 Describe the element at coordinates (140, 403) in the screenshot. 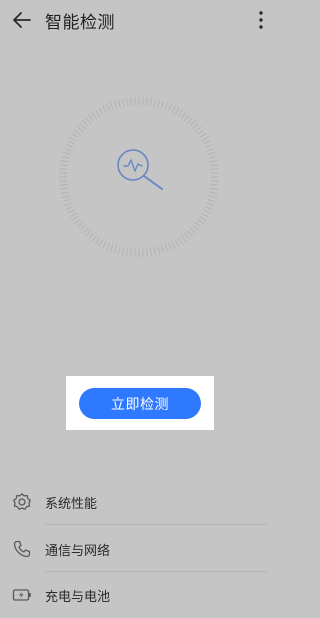

I see `start-detection-button: 立即检测` at that location.